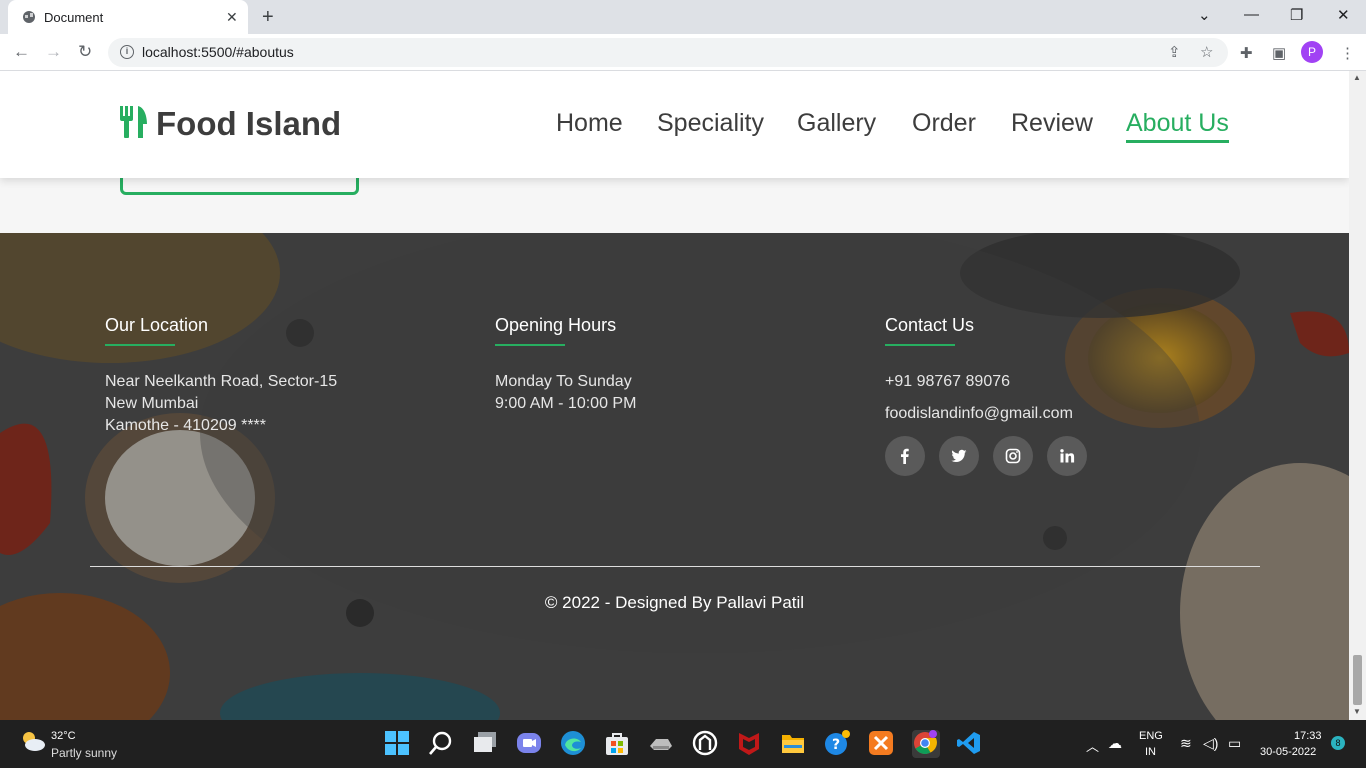  I want to click on vscode-button, so click(970, 744).